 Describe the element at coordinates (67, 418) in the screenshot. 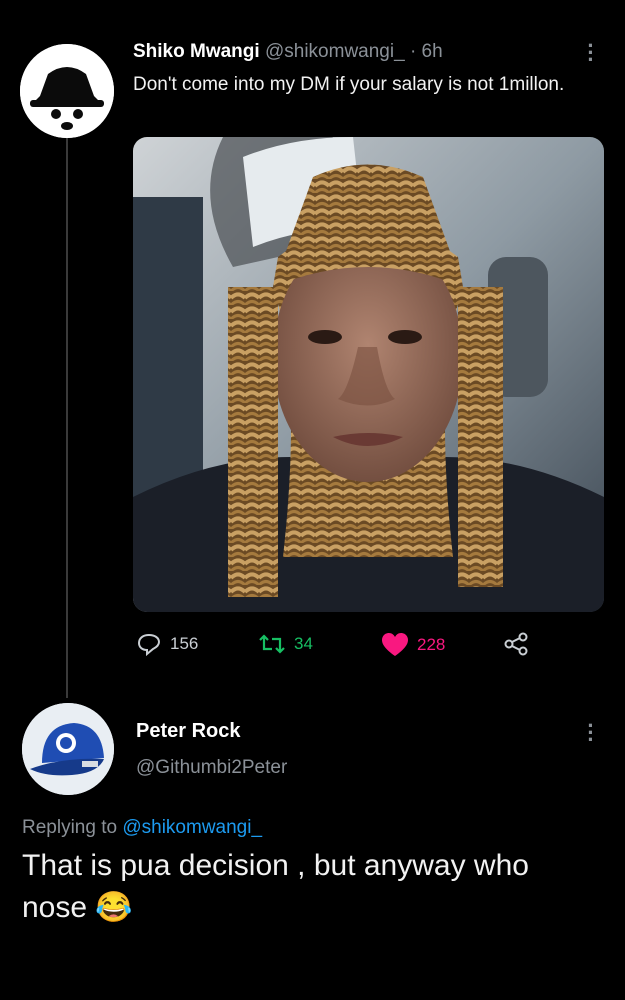

I see `thread-line` at that location.